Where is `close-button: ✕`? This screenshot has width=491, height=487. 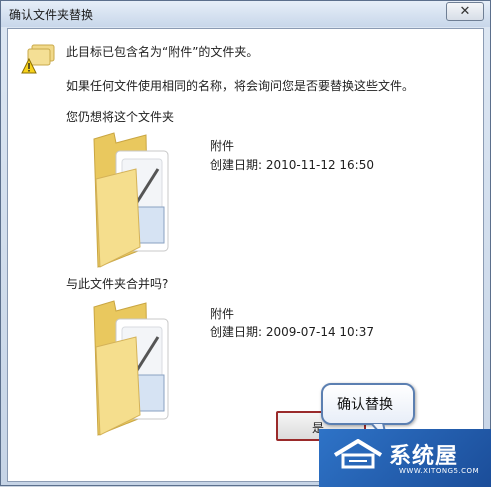 close-button: ✕ is located at coordinates (465, 11).